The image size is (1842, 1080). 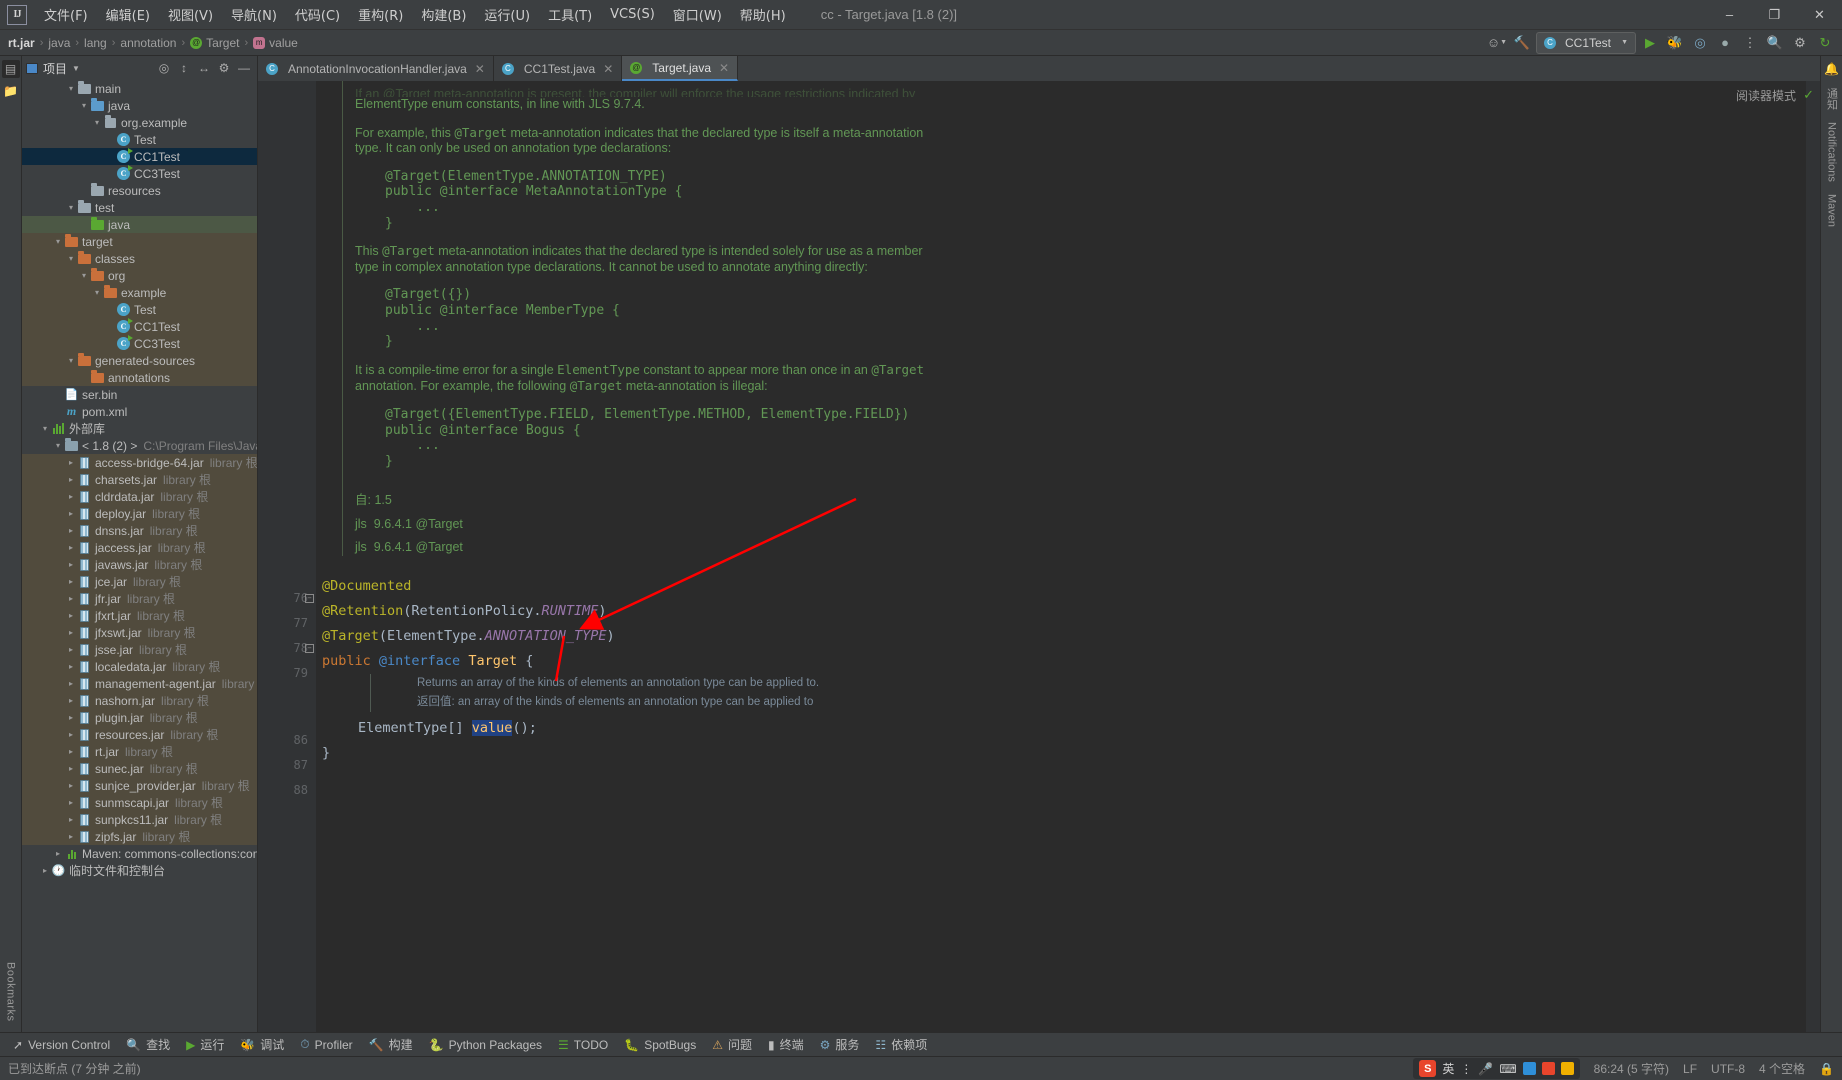 I want to click on line-number-88: 88, so click(x=287, y=790).